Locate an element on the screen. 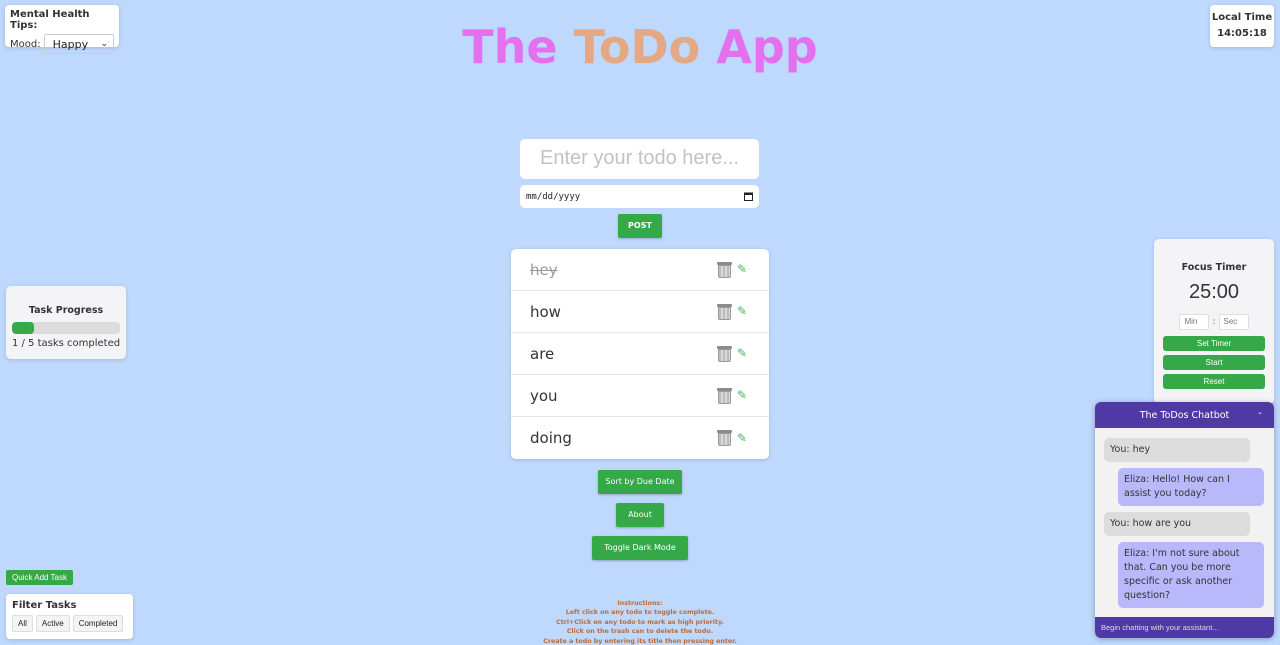 Image resolution: width=1280 pixels, height=645 pixels. filter-tasks-widget: Filter Tasks All Active Completed is located at coordinates (69, 616).